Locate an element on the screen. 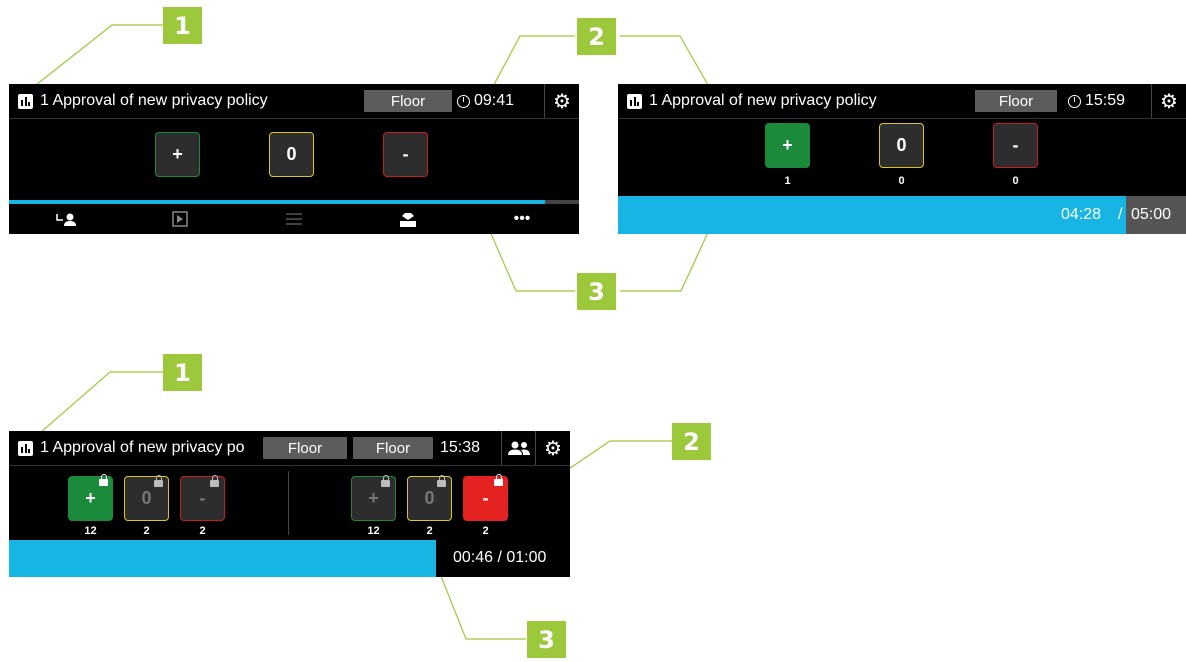 The image size is (1186, 662). timer-total: 05:00 is located at coordinates (1151, 214).